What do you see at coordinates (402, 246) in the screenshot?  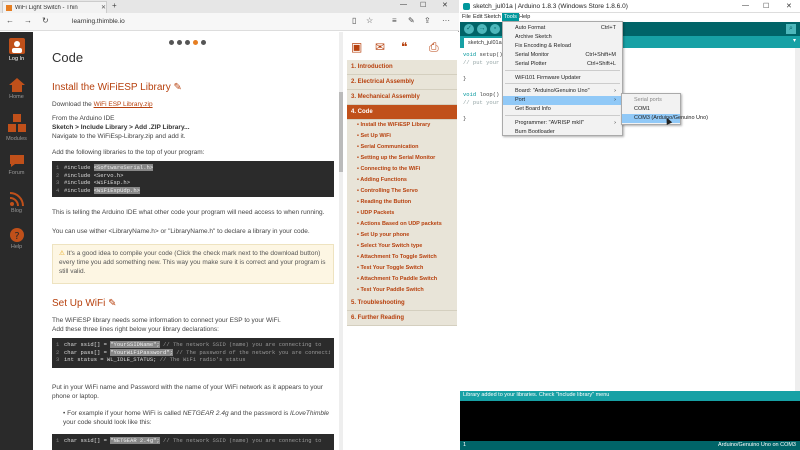 I see `toc-subitem: • Select Your Switch type` at bounding box center [402, 246].